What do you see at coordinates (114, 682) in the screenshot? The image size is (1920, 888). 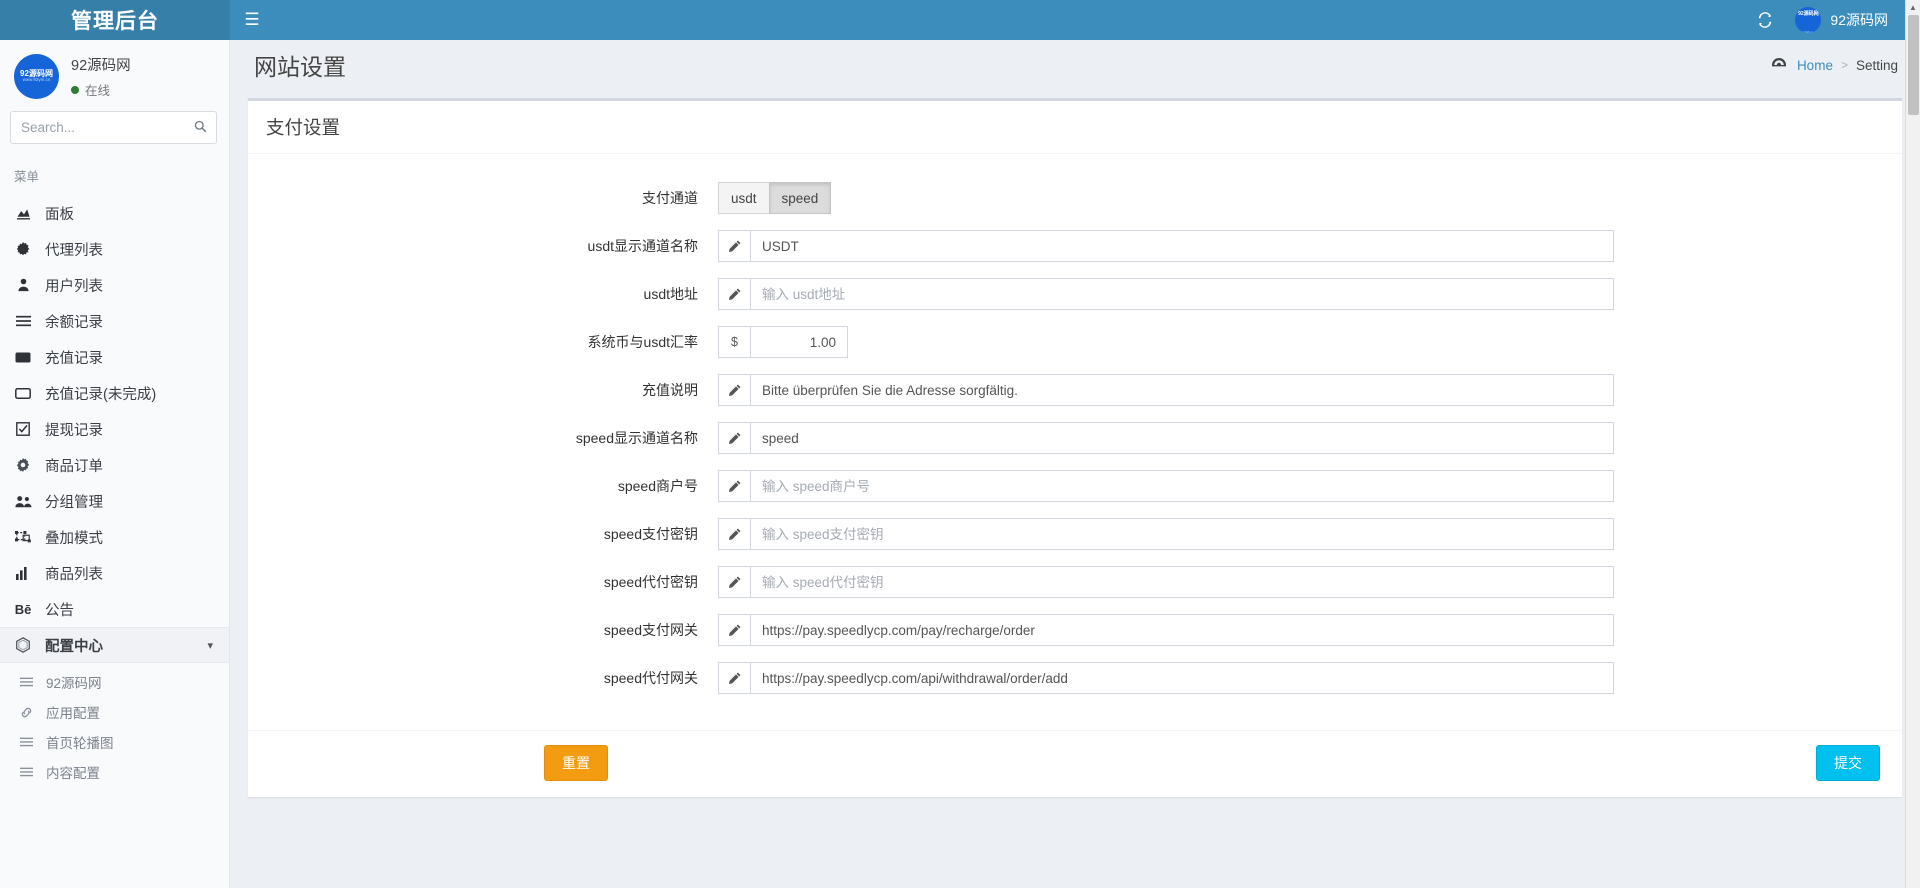 I see `sidebar-sublink-site: 92源码网` at bounding box center [114, 682].